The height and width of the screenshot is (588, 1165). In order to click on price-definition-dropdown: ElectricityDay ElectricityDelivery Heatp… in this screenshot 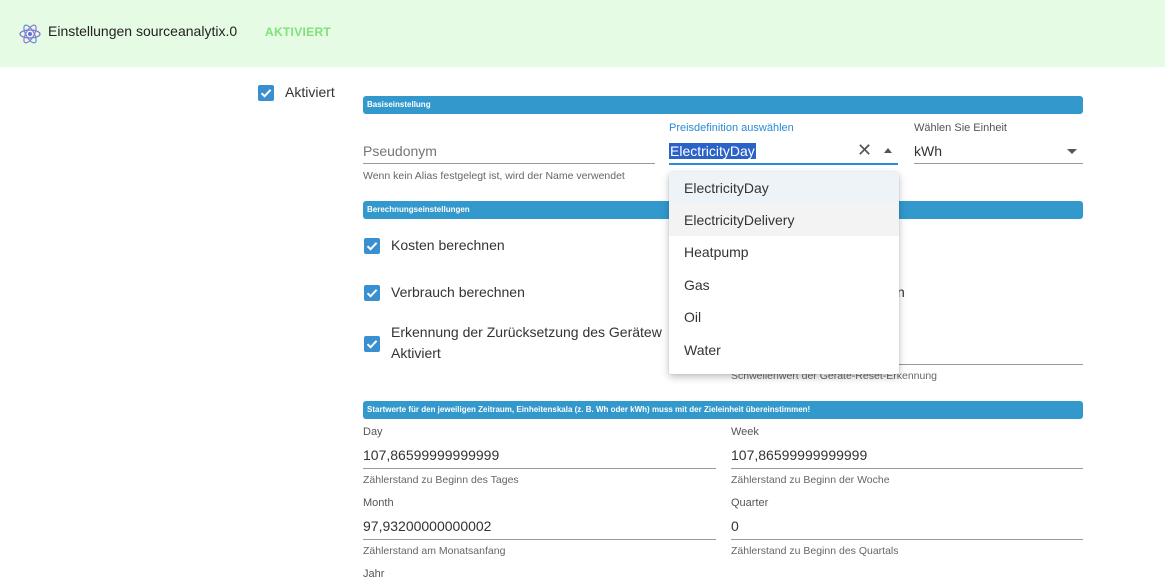, I will do `click(784, 273)`.